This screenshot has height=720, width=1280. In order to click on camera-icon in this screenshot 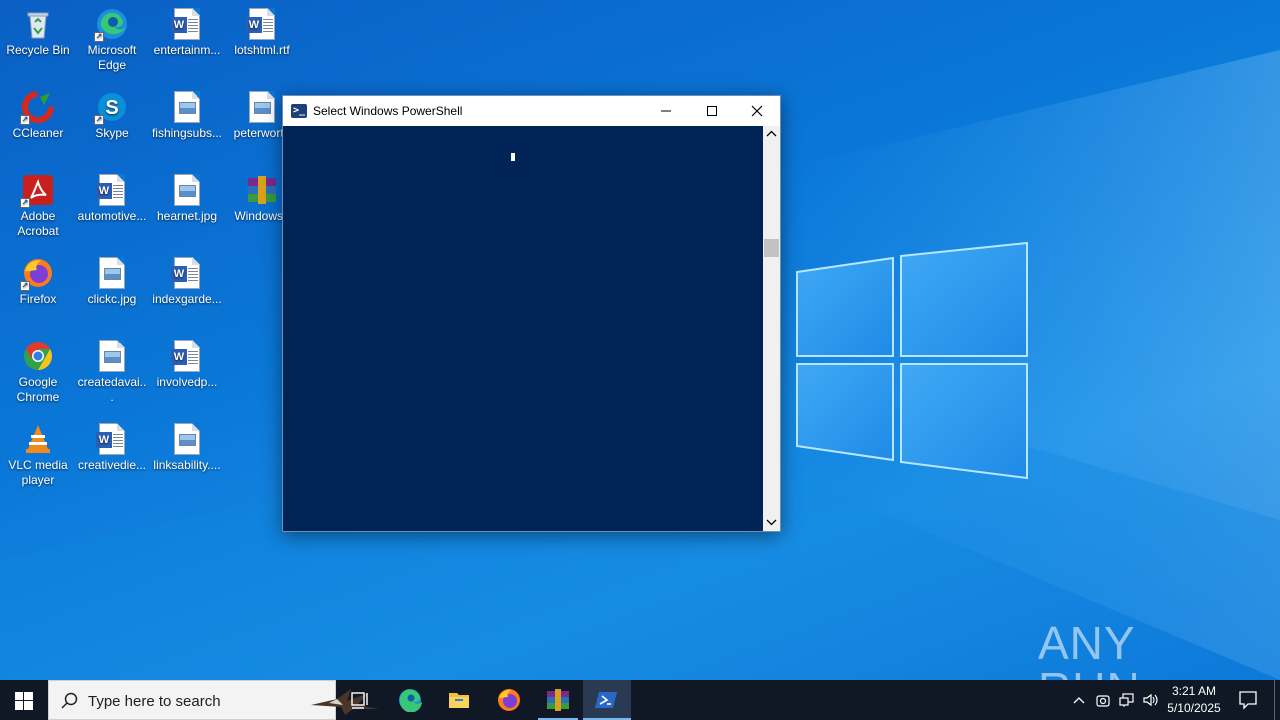, I will do `click(1103, 701)`.